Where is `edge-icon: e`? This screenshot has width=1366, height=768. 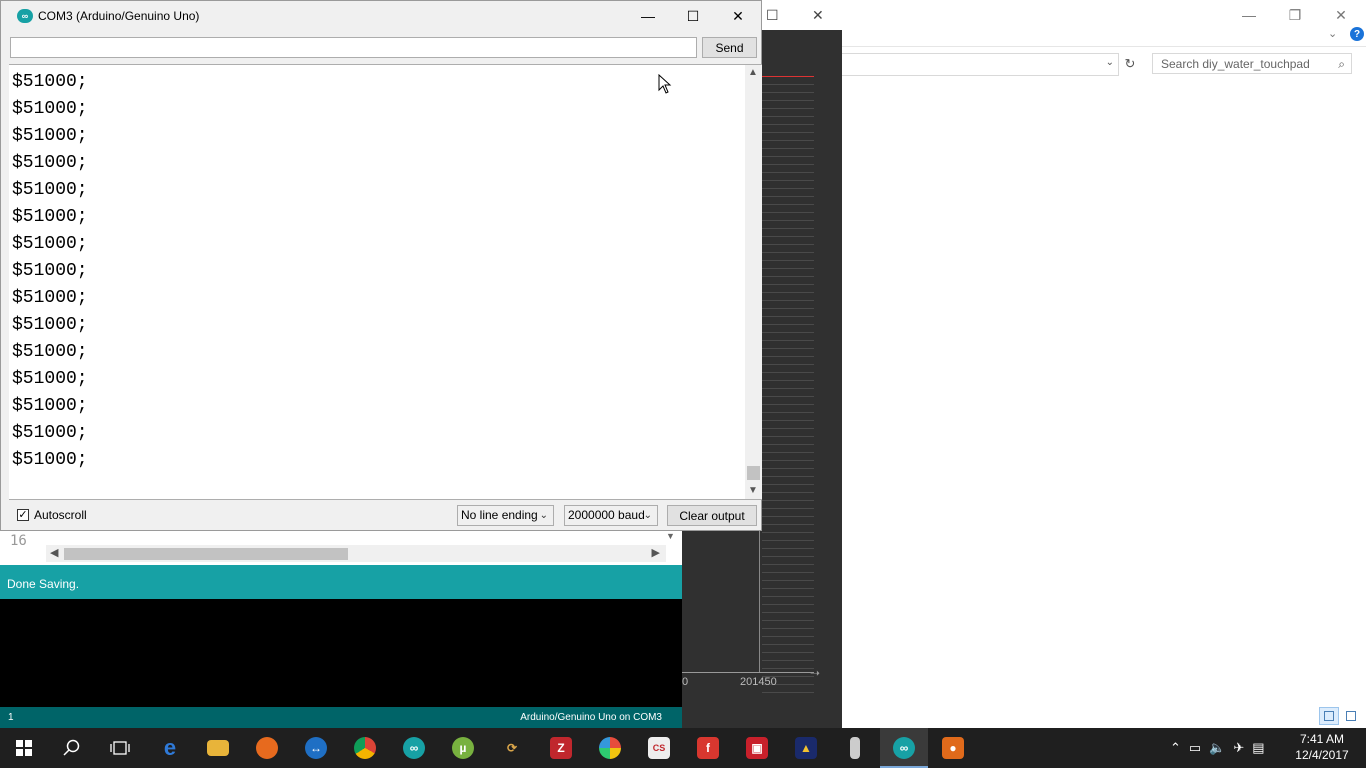
edge-icon: e is located at coordinates (170, 748).